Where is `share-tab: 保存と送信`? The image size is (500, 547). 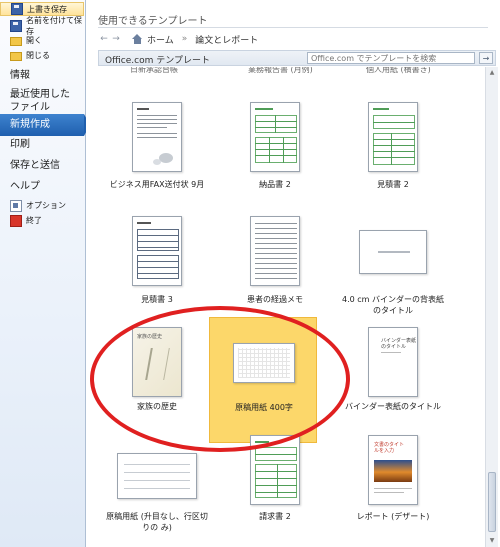
share-tab: 保存と送信 is located at coordinates (42, 165).